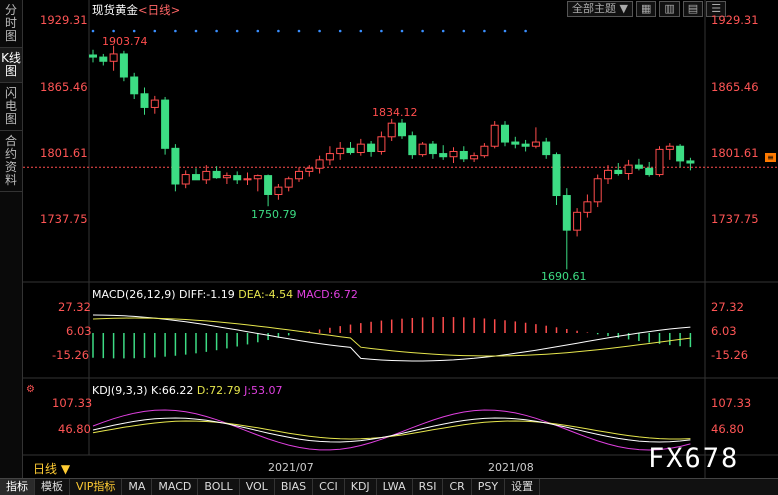 The height and width of the screenshot is (495, 778). What do you see at coordinates (74, 429) in the screenshot?
I see `kdj-label-left: 46.80` at bounding box center [74, 429].